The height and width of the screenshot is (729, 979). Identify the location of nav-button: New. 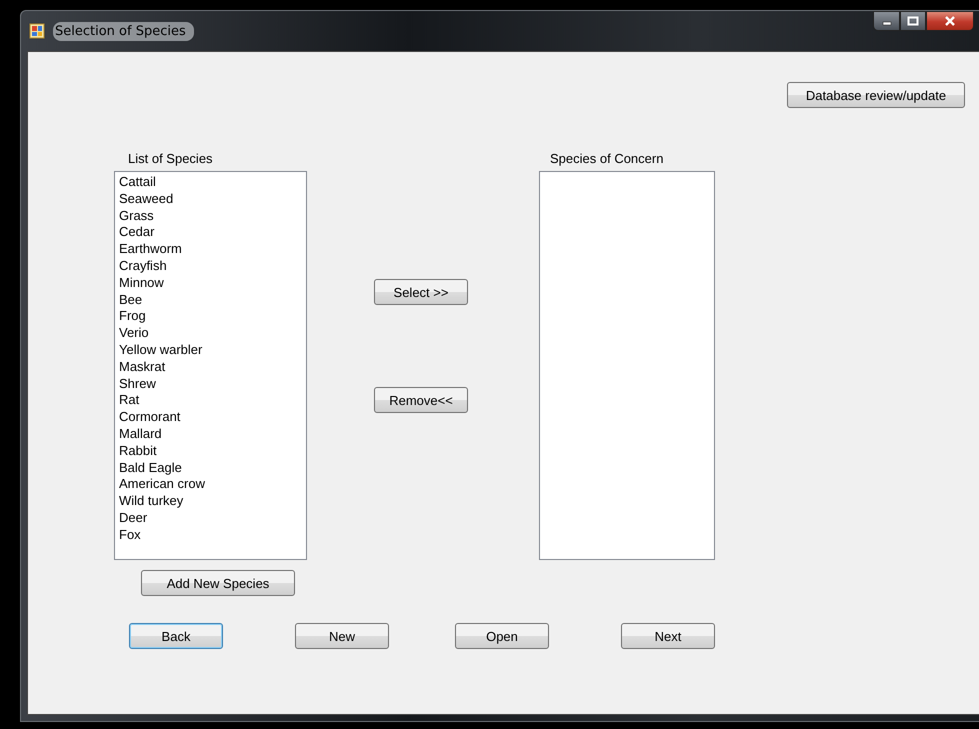
(342, 636).